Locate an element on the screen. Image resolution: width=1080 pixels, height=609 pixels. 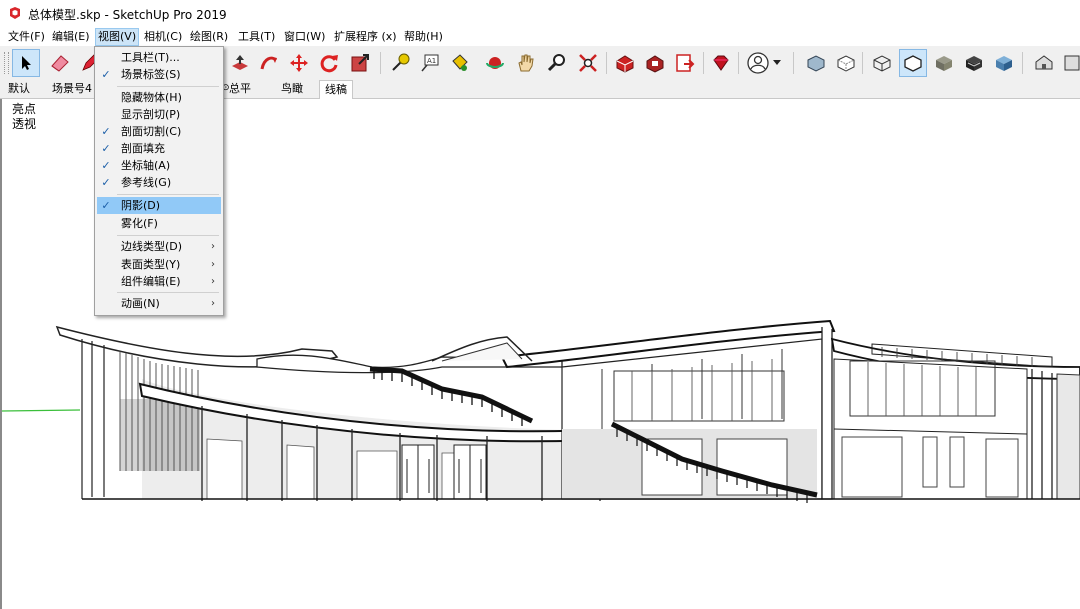
paint-bucket-icon is located at coordinates (459, 63).